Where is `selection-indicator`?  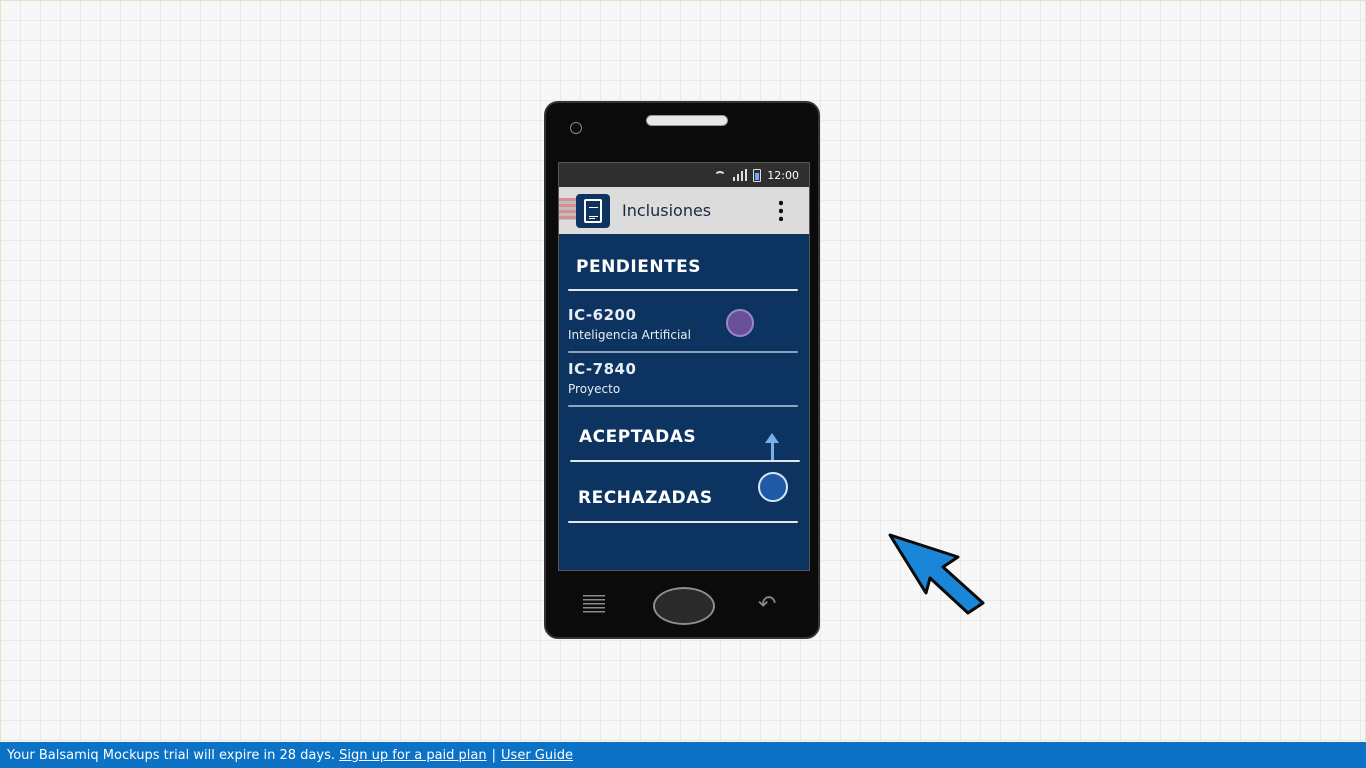 selection-indicator is located at coordinates (740, 323).